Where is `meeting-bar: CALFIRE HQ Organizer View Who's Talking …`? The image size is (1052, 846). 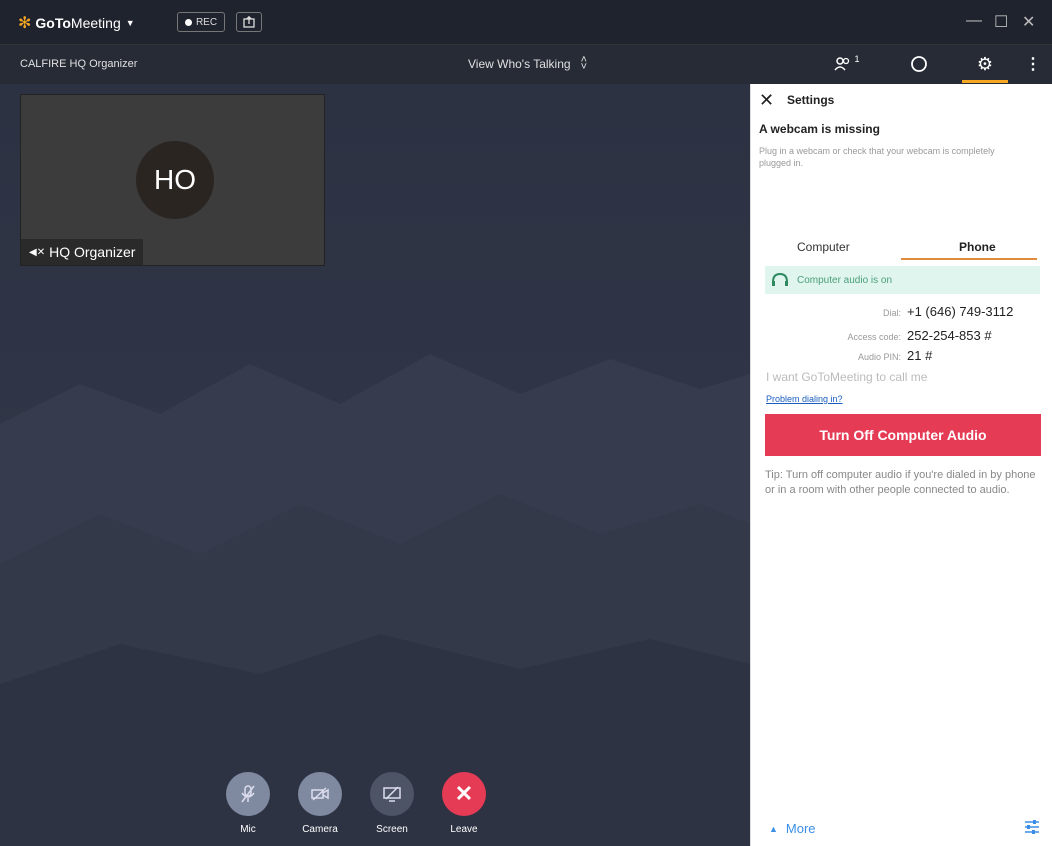
meeting-bar: CALFIRE HQ Organizer View Who's Talking … is located at coordinates (526, 64).